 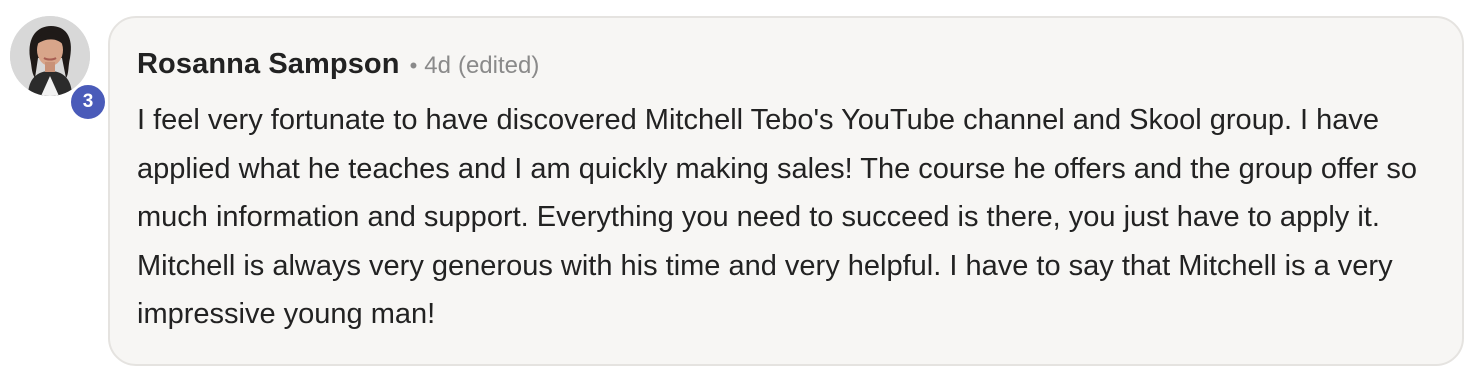 I want to click on level-badge: 3, so click(x=88, y=102).